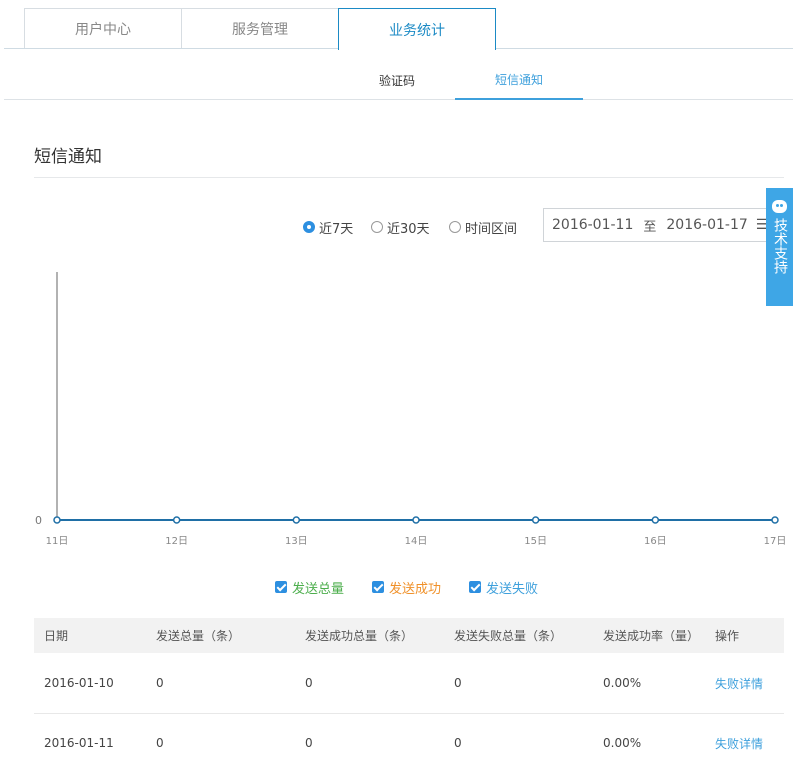 This screenshot has height=773, width=794. I want to click on column-header: 发送失败总量（条）, so click(508, 636).